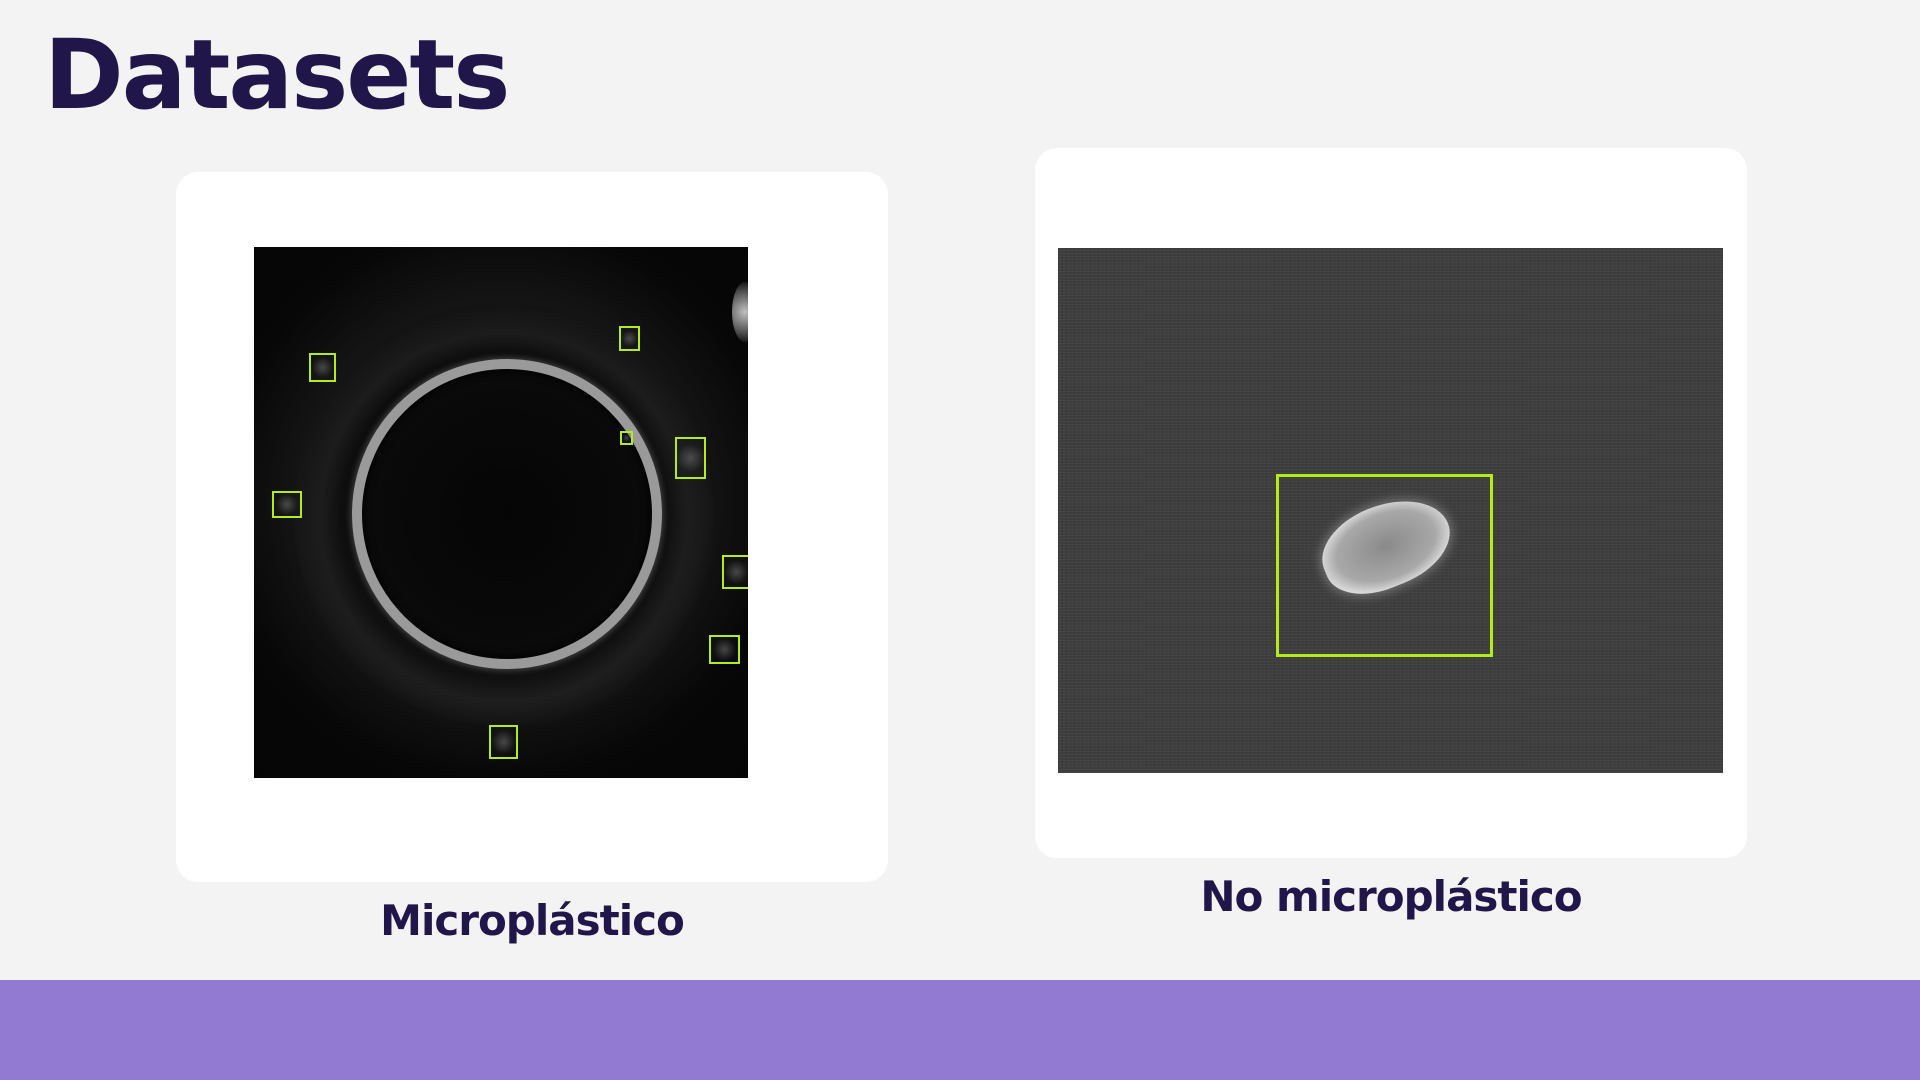  What do you see at coordinates (740, 312) in the screenshot?
I see `light-glare` at bounding box center [740, 312].